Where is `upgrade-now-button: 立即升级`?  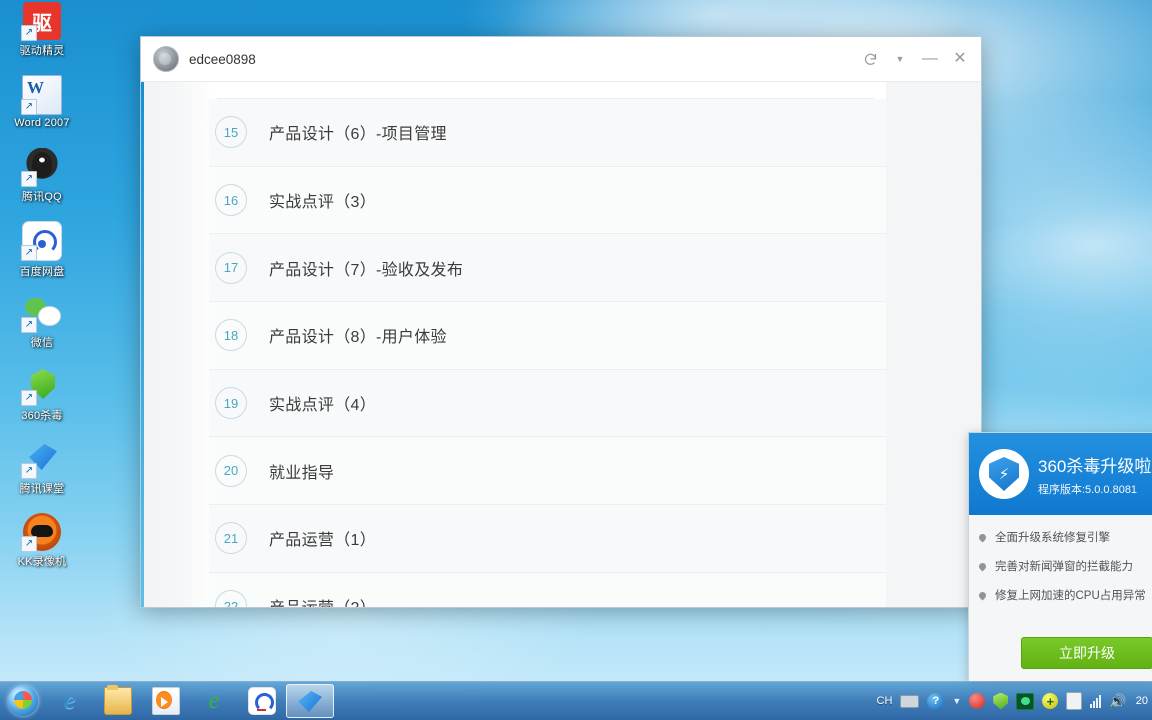
upgrade-now-button: 立即升级 is located at coordinates (1086, 653).